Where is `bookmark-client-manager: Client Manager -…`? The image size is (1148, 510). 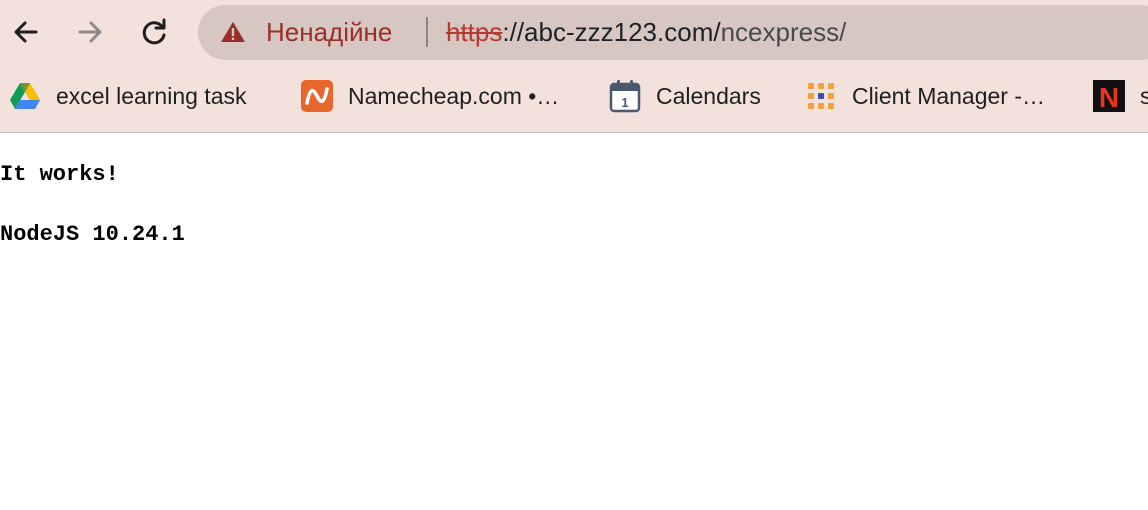
bookmark-client-manager: Client Manager -… is located at coordinates (924, 96).